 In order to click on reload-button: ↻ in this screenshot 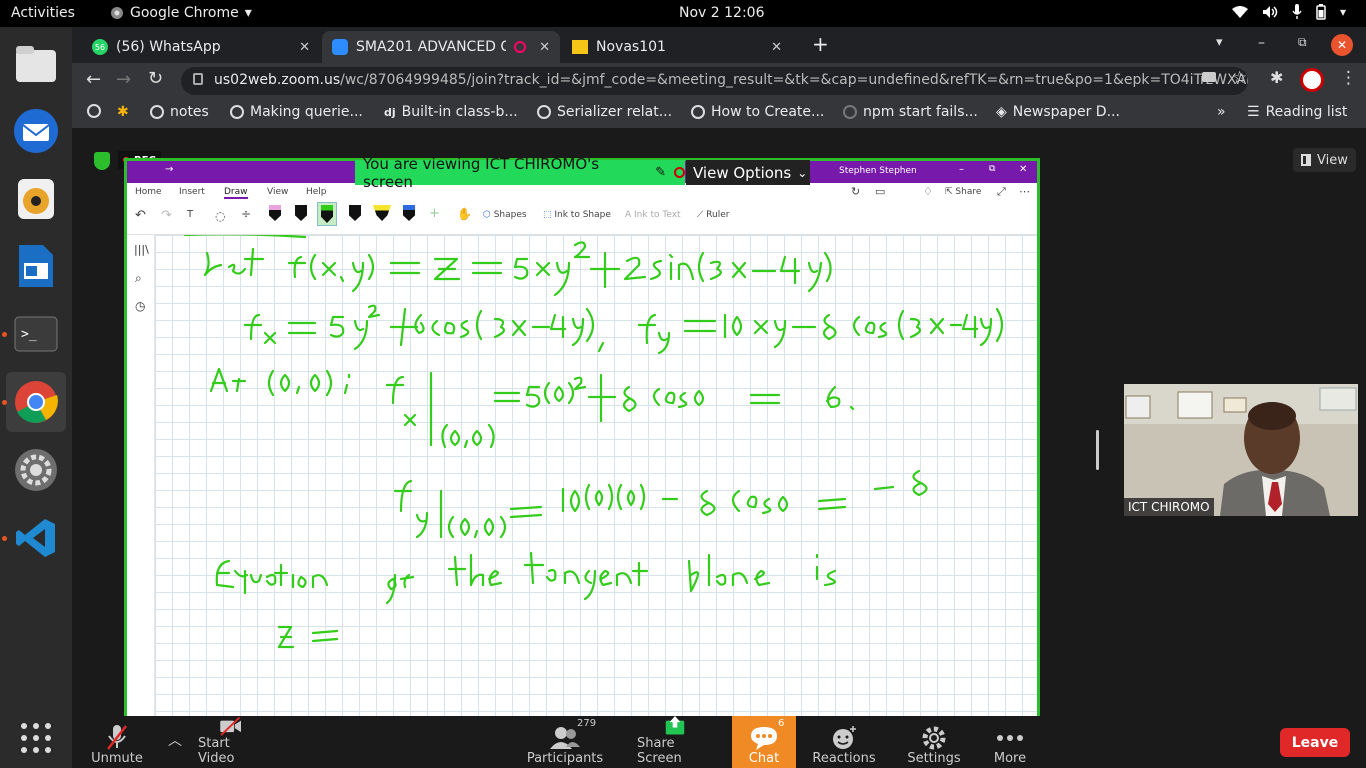, I will do `click(155, 78)`.